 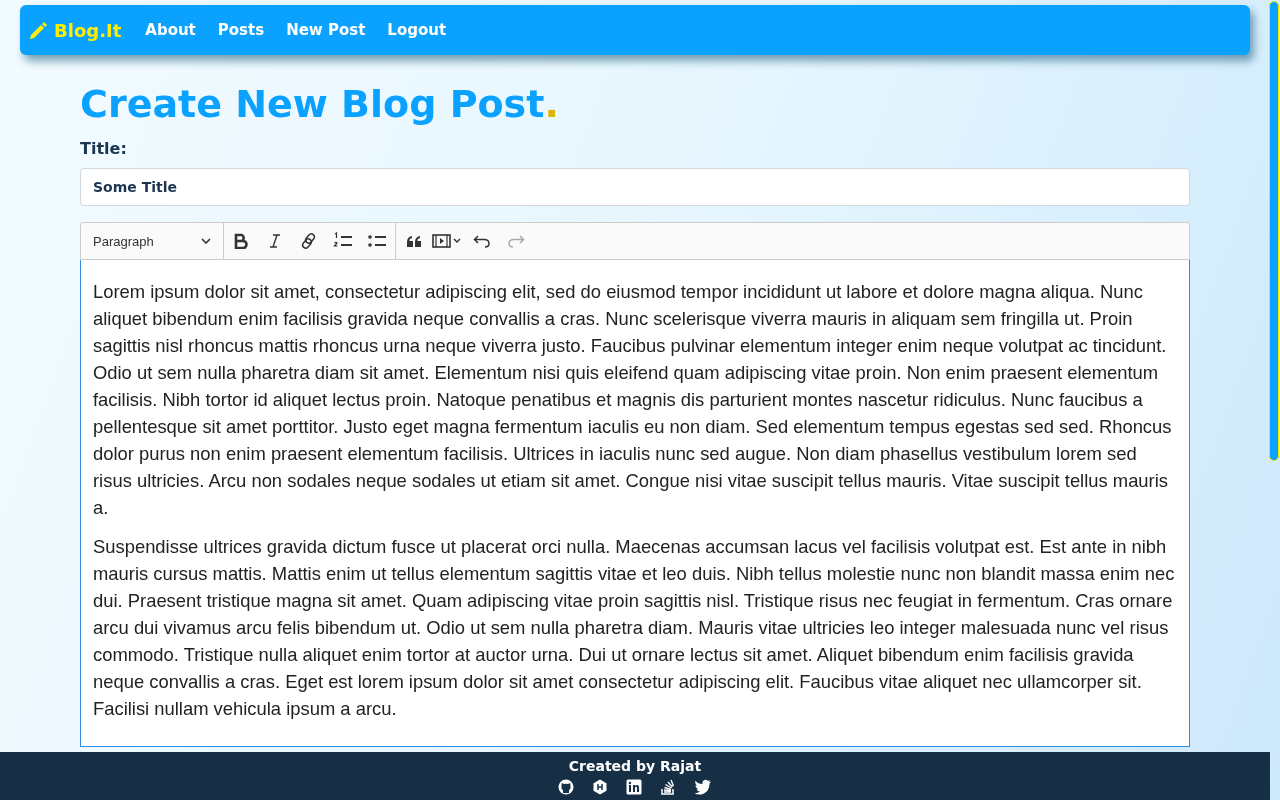 What do you see at coordinates (38, 30) in the screenshot?
I see `pencil-icon` at bounding box center [38, 30].